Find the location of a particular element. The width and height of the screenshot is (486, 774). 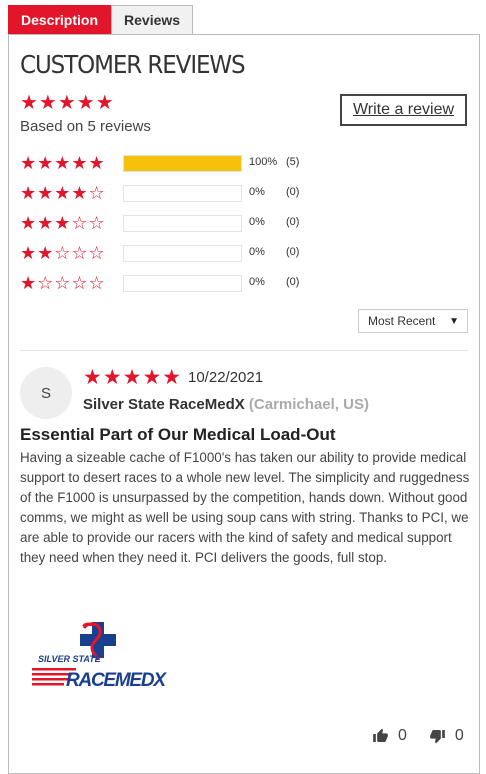

tab-bar: Description Reviews is located at coordinates (101, 20).